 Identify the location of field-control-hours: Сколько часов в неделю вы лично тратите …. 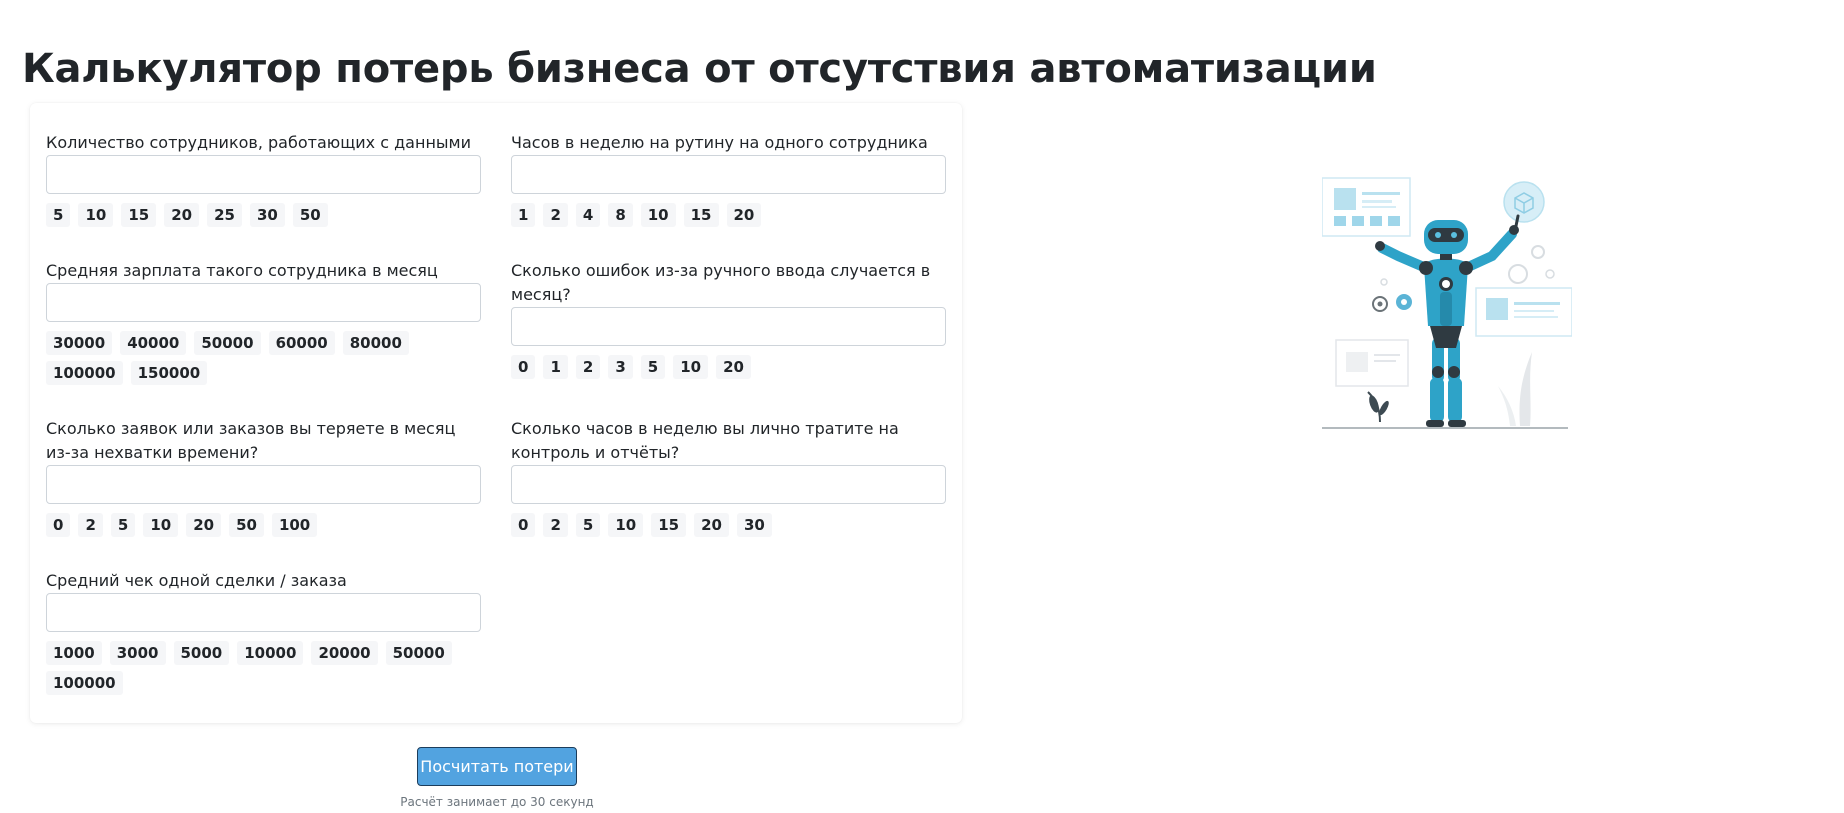
(728, 477).